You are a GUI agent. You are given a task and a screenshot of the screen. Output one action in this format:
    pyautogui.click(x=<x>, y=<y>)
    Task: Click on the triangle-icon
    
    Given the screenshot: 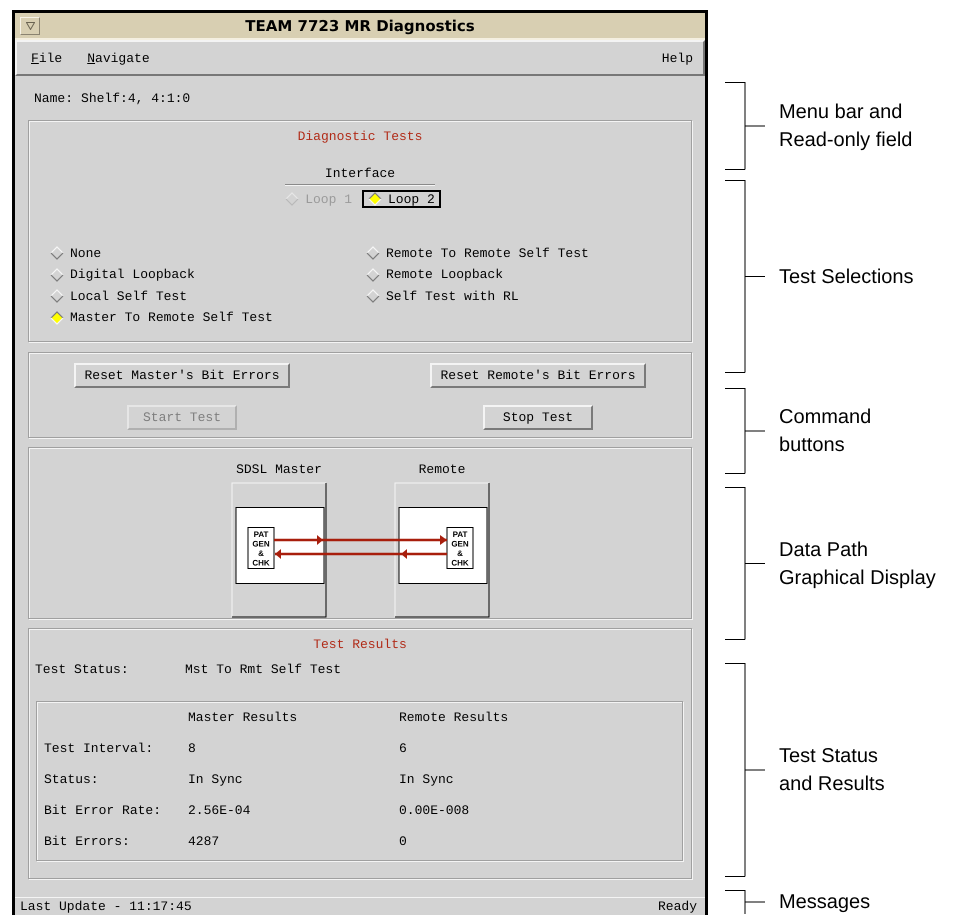 What is the action you would take?
    pyautogui.click(x=30, y=26)
    